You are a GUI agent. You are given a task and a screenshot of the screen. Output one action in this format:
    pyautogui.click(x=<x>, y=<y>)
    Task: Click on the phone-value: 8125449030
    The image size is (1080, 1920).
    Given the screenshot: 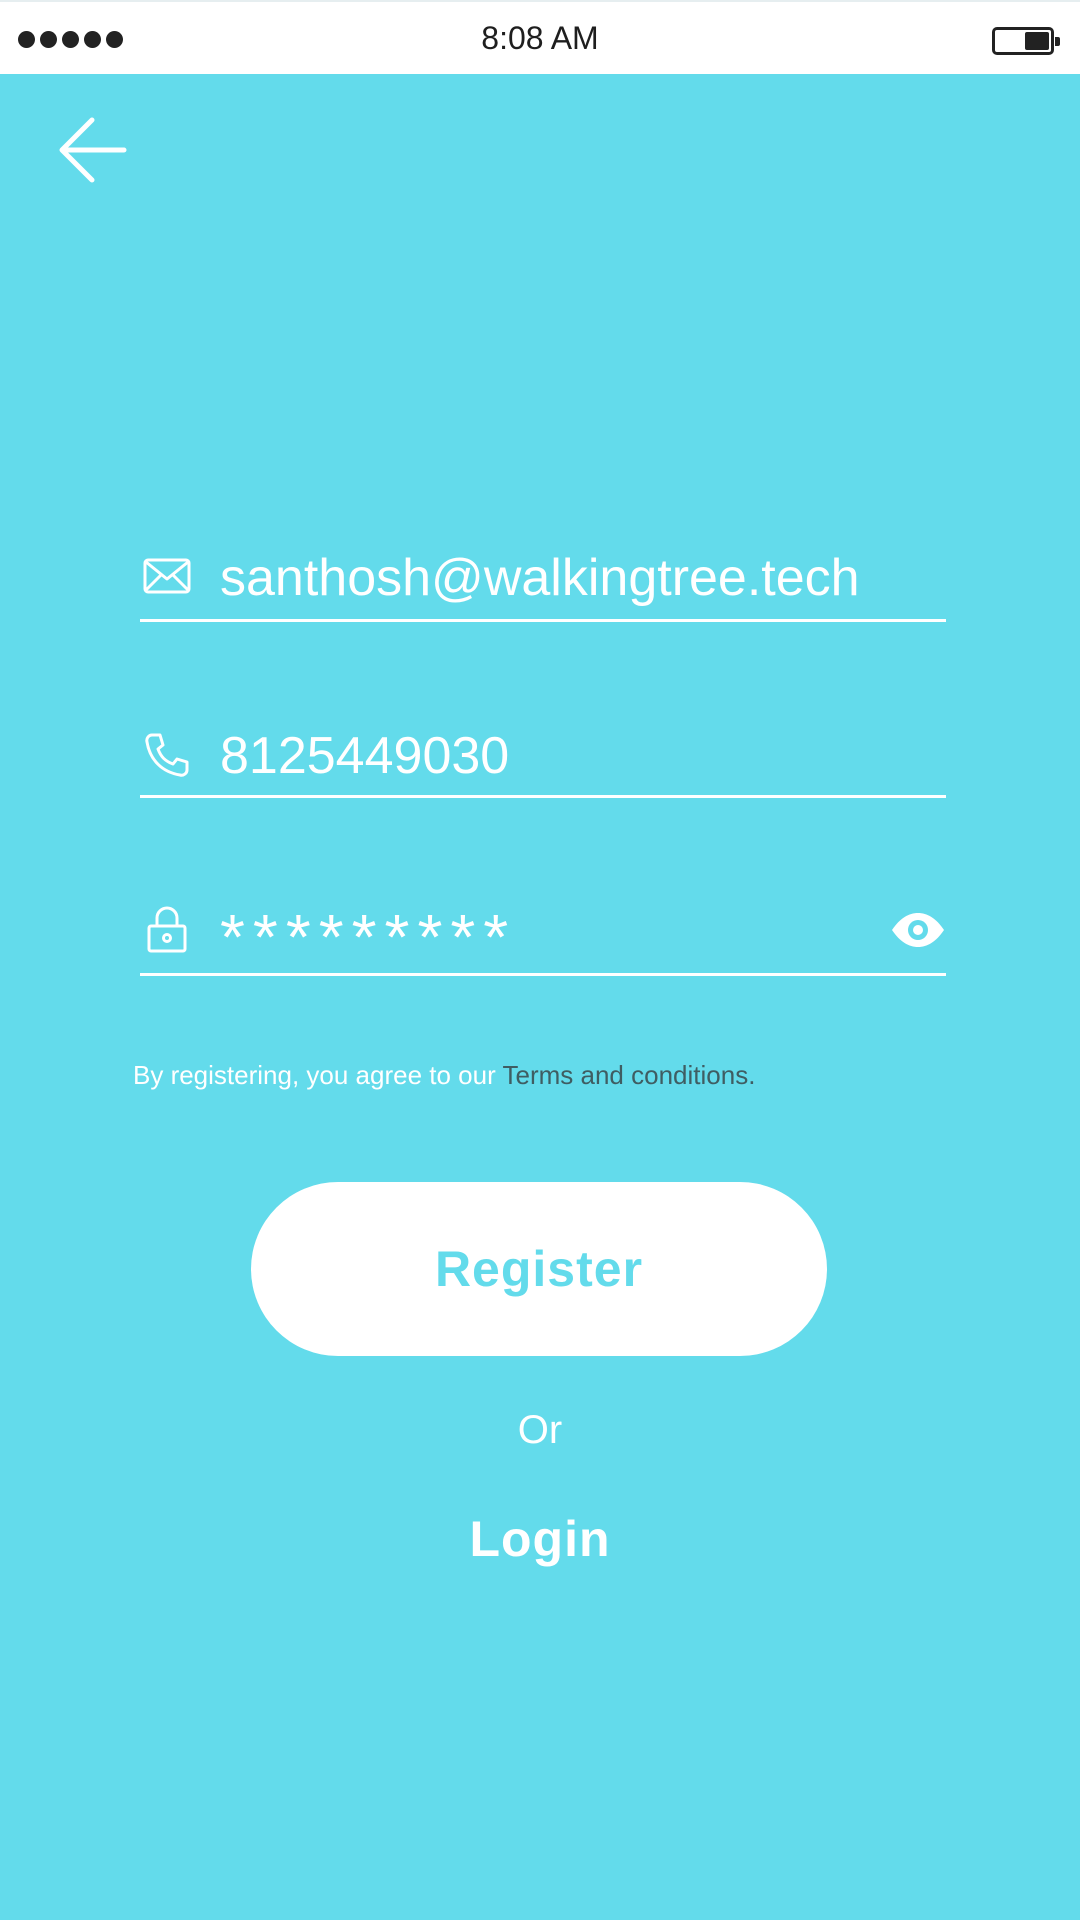 What is the action you would take?
    pyautogui.click(x=364, y=756)
    